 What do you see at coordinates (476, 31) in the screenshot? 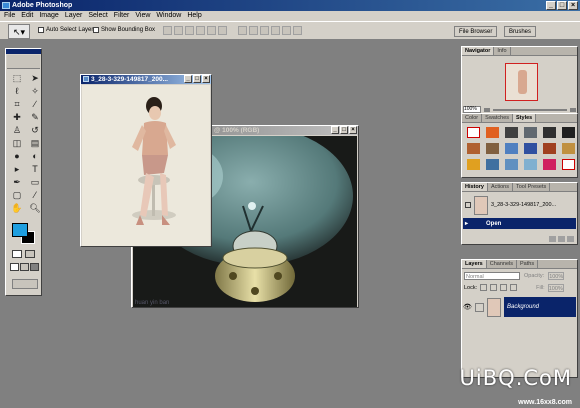
I see `file-browser-tab: File Browser` at bounding box center [476, 31].